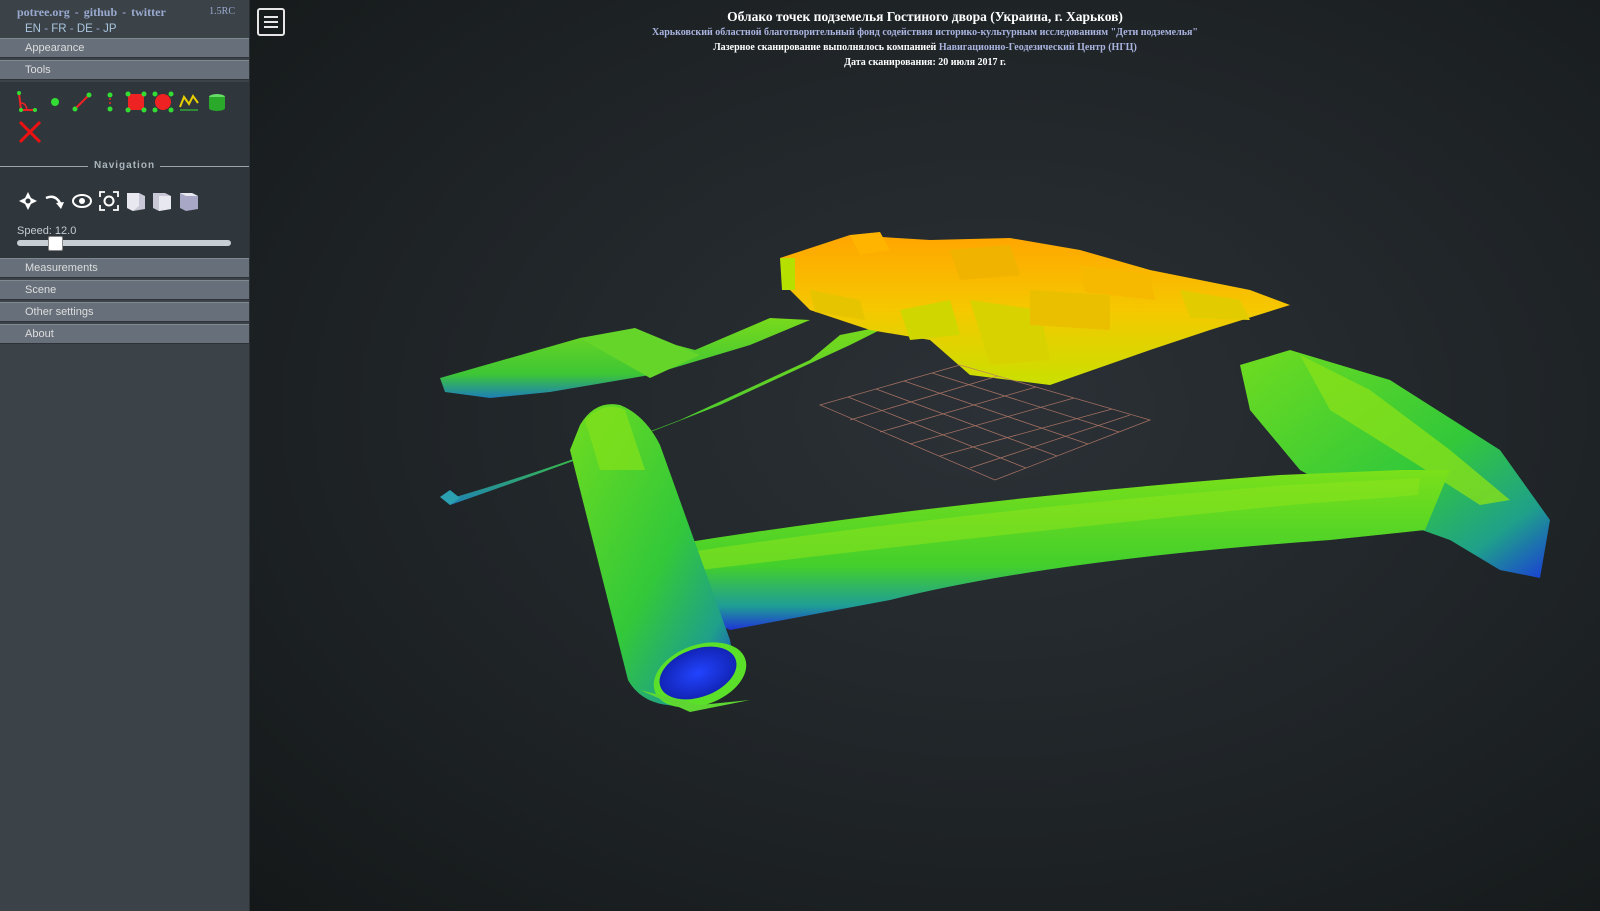 This screenshot has height=911, width=1600. What do you see at coordinates (55, 102) in the screenshot?
I see `point-measure-icon` at bounding box center [55, 102].